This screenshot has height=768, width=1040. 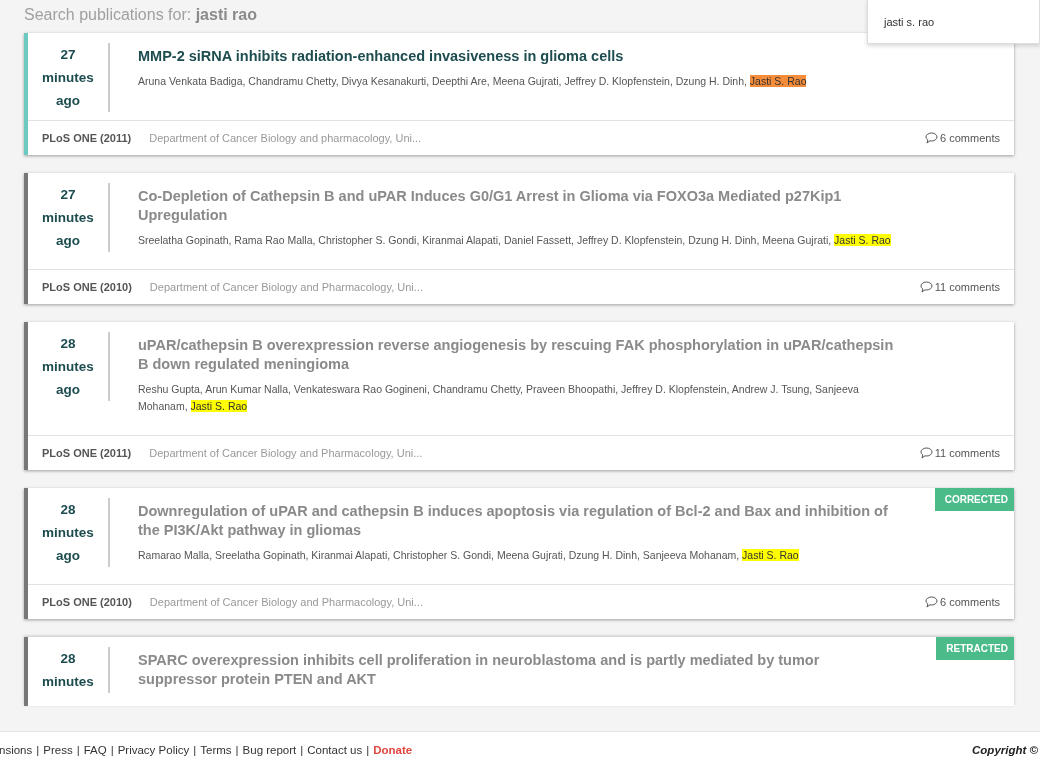 I want to click on author-list: Reshu Gupta, Arun Kumar Nalla, Venkateswara Rao Gogineni, Chandramu Chetty, Praveen Bhoopathi, Jeffrey D. Klopfenstein, Andrew J. Tsung, Sanjeeva Mohanam, Jasti S. Rao, so click(x=516, y=404).